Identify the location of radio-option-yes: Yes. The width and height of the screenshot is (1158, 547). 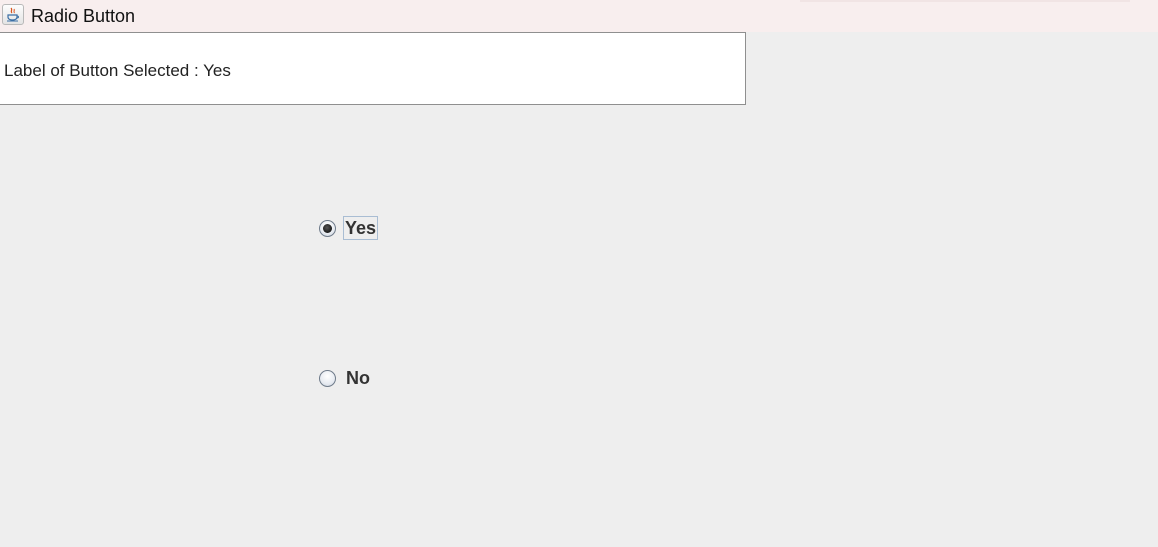
(349, 228).